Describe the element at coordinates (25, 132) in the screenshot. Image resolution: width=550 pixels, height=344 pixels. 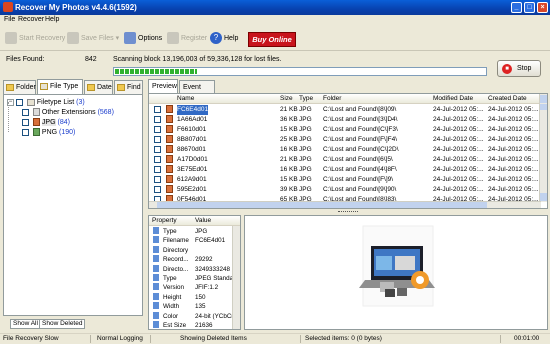
I see `png-checkbox` at that location.